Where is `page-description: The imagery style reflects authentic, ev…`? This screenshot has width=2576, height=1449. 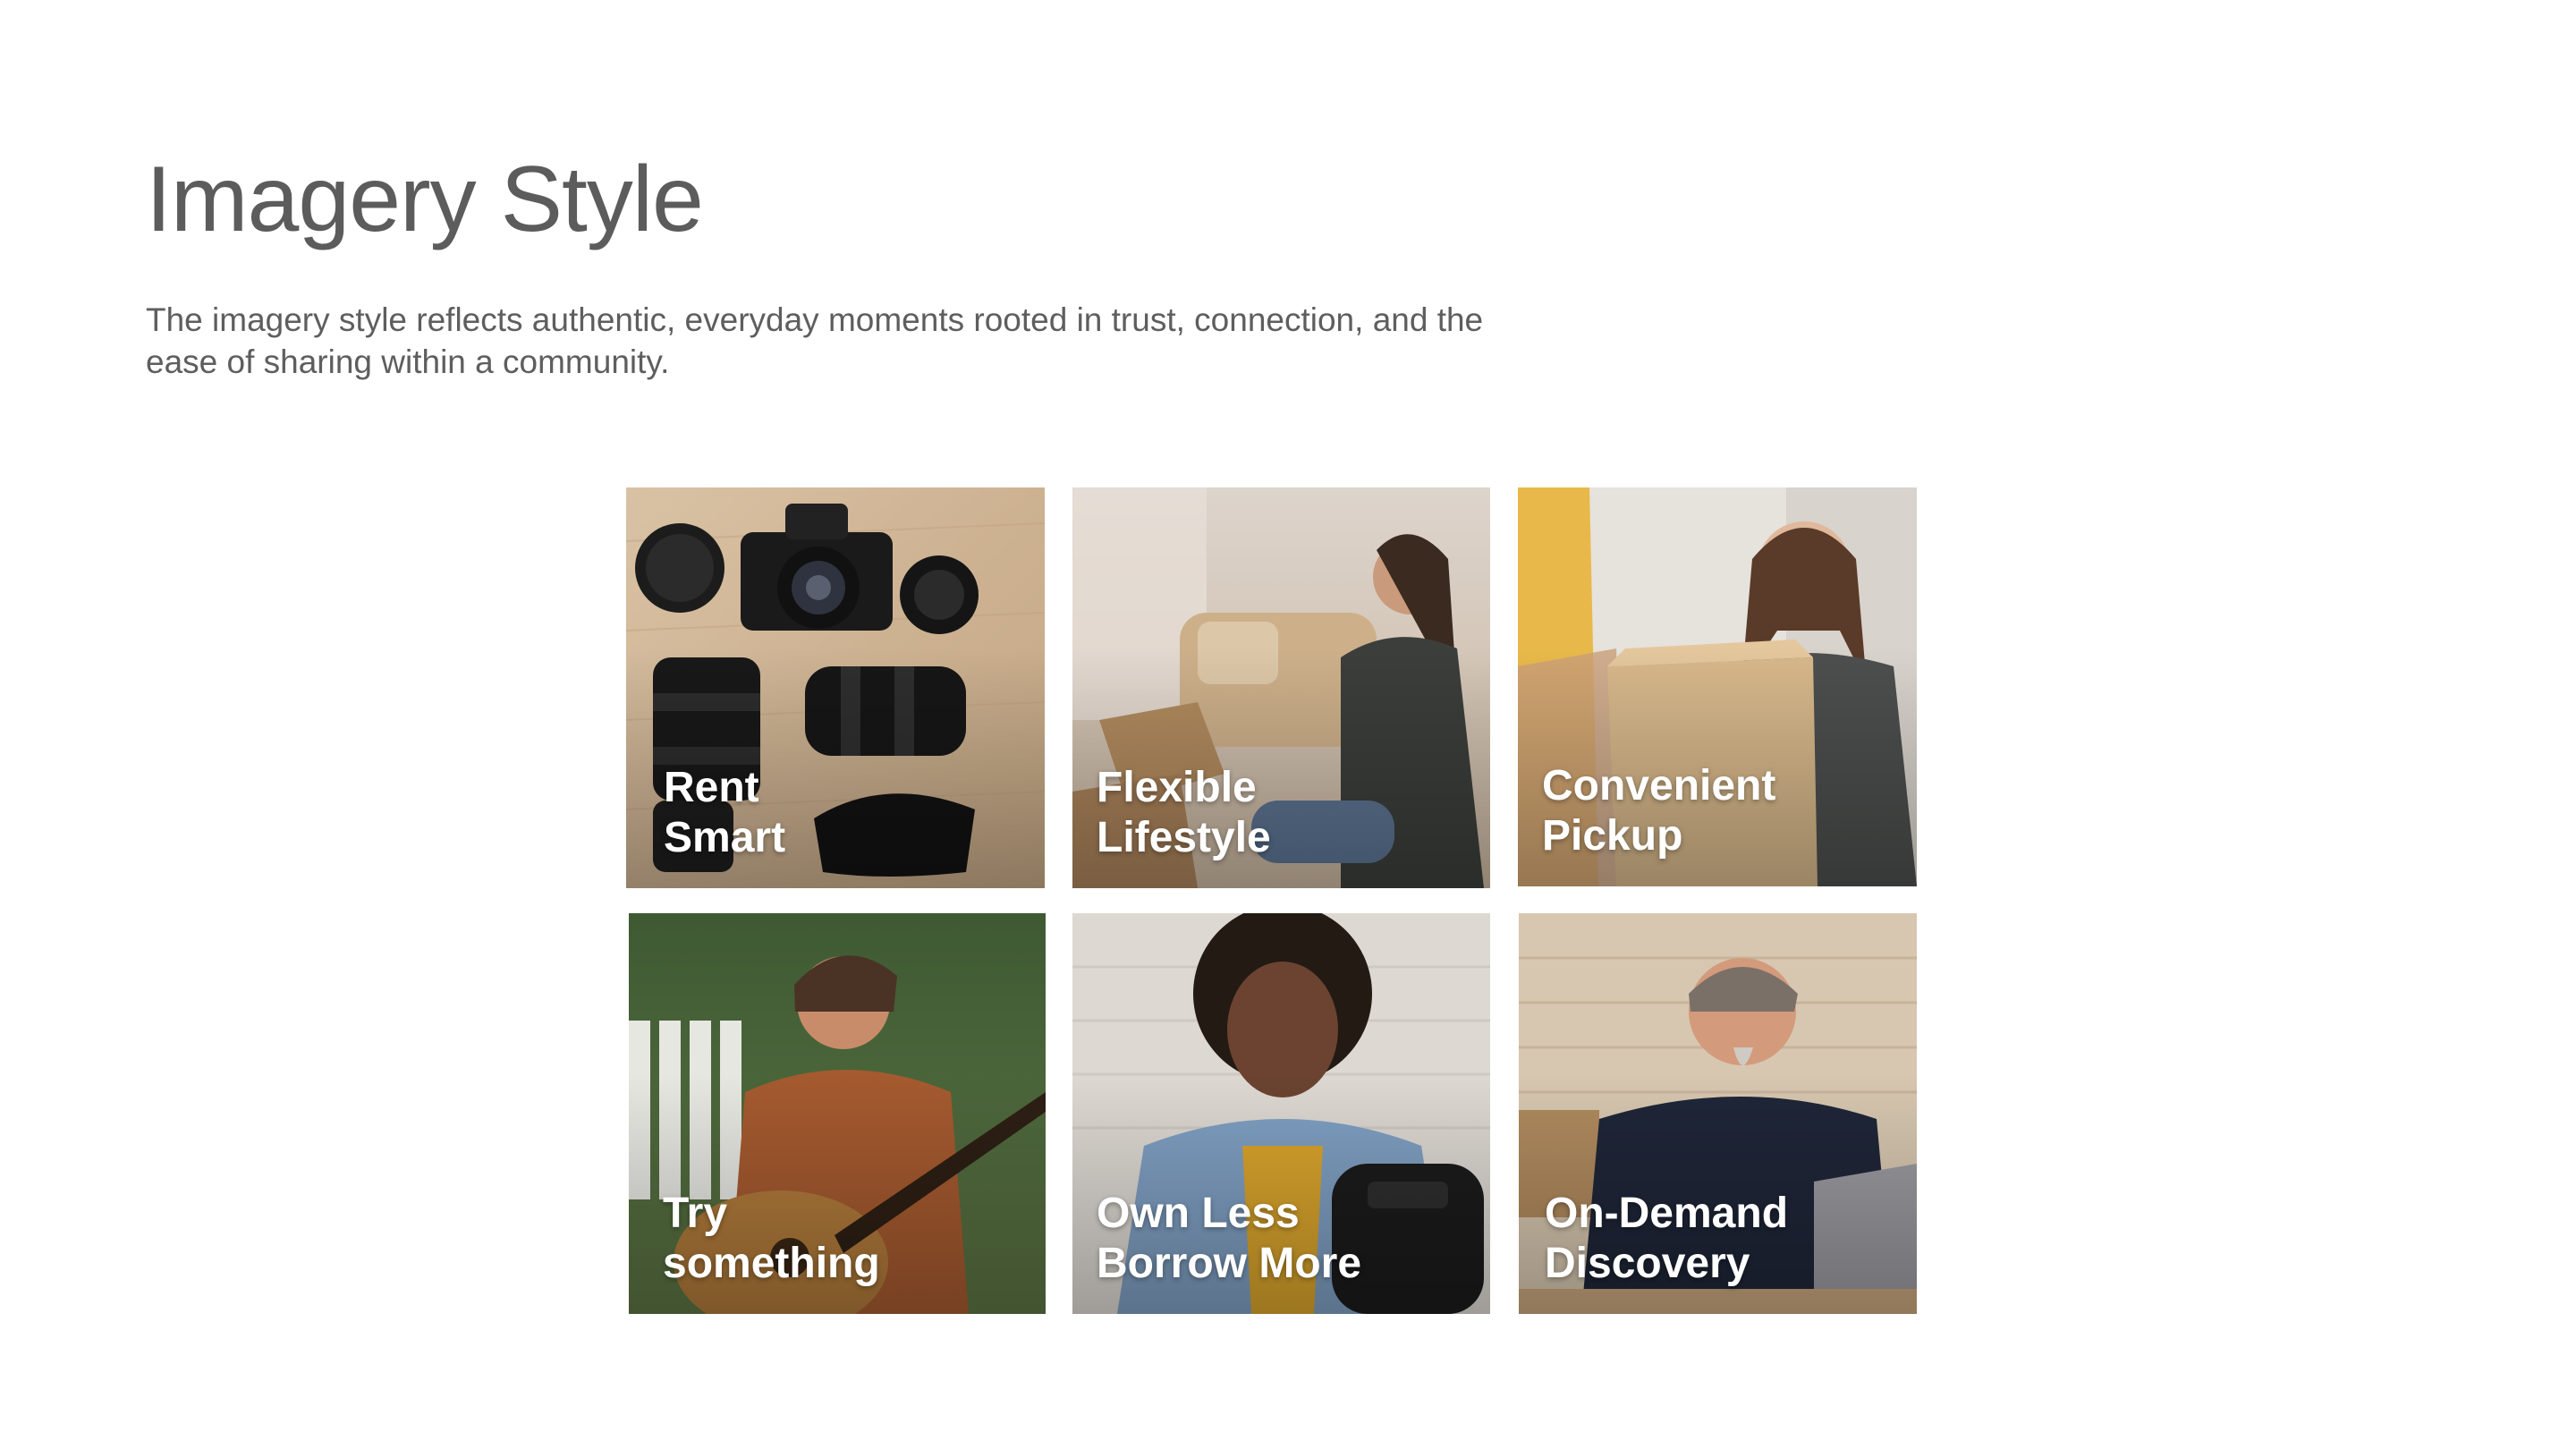
page-description: The imagery style reflects authentic, ev… is located at coordinates (815, 340).